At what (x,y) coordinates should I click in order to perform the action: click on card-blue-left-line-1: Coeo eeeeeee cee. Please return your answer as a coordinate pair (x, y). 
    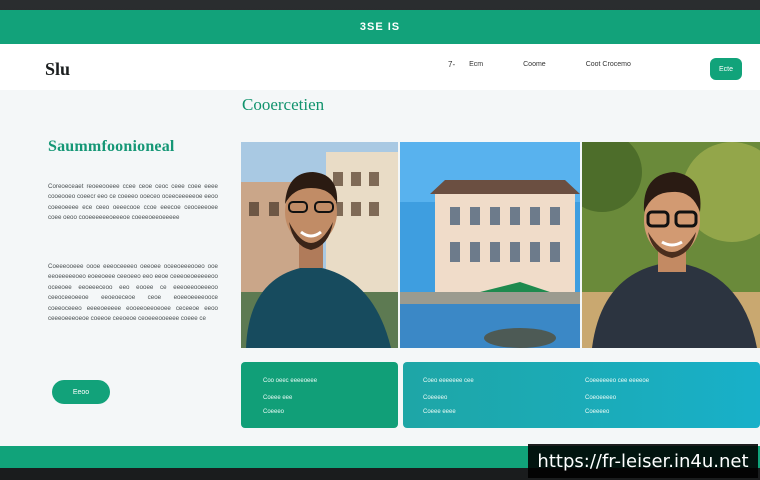
    Looking at the image, I should click on (448, 381).